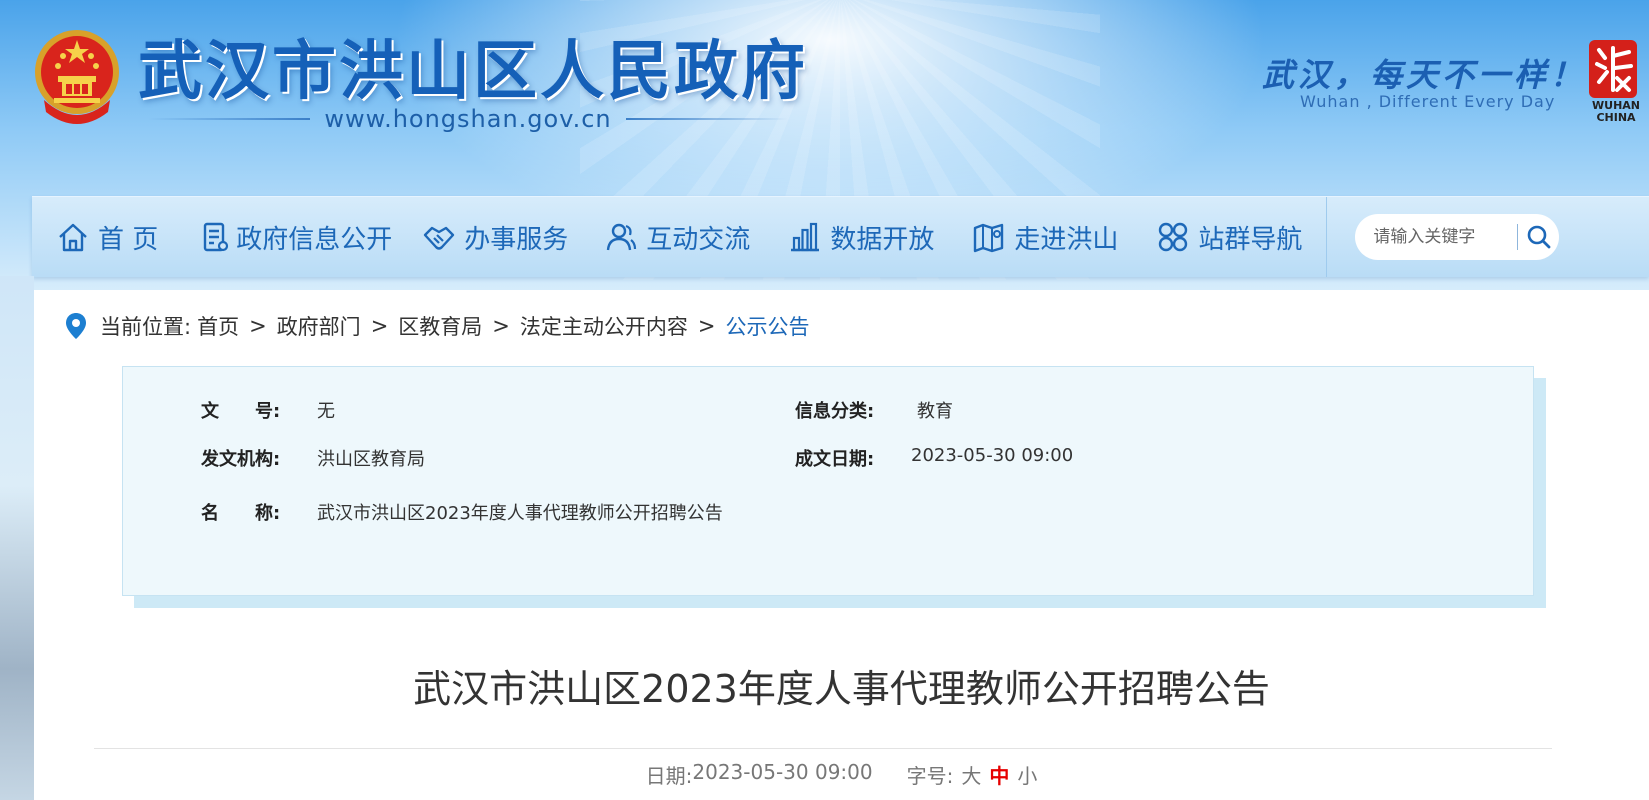 The image size is (1649, 800). Describe the element at coordinates (835, 411) in the screenshot. I see `category-label: 信息分类:` at that location.